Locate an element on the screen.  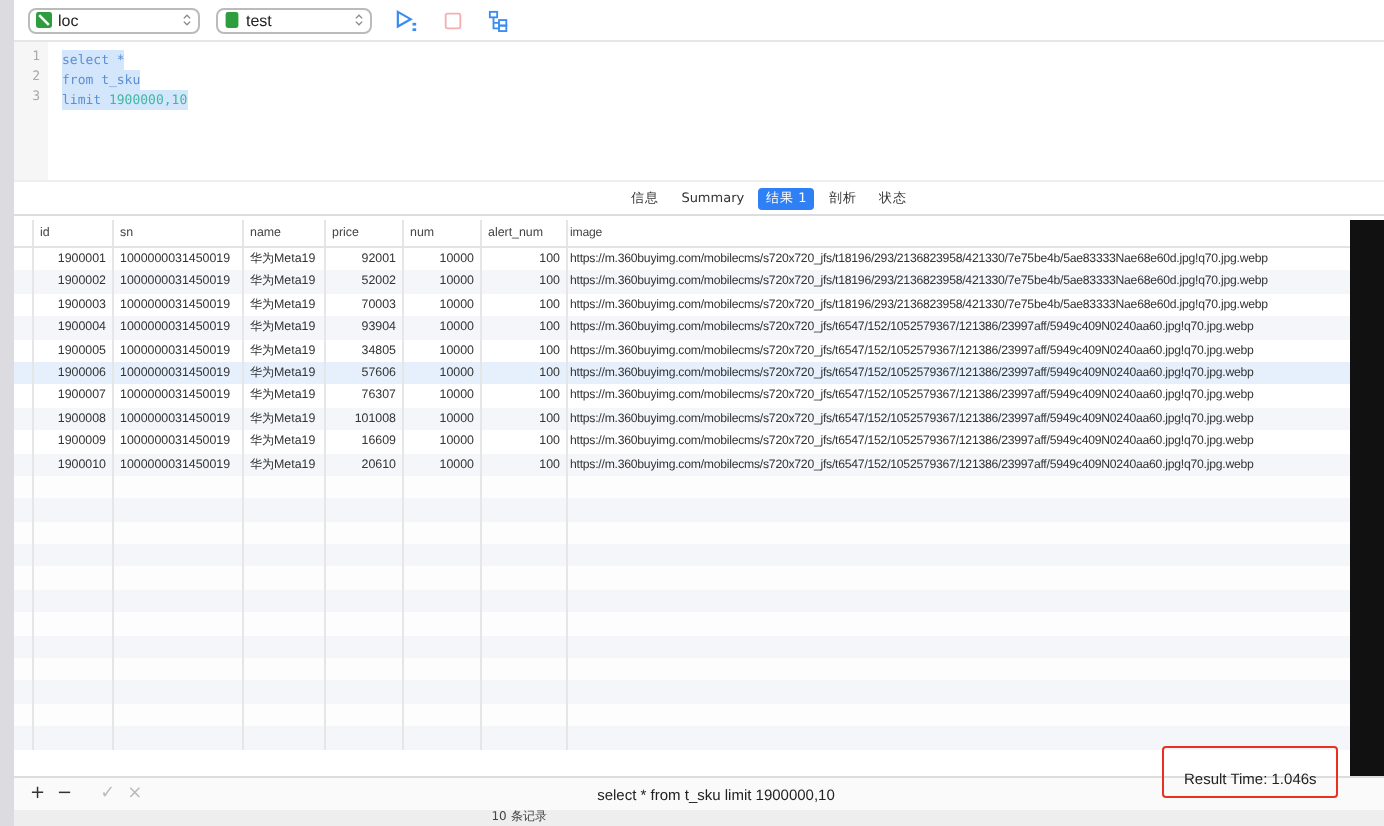
run-icon is located at coordinates (407, 20).